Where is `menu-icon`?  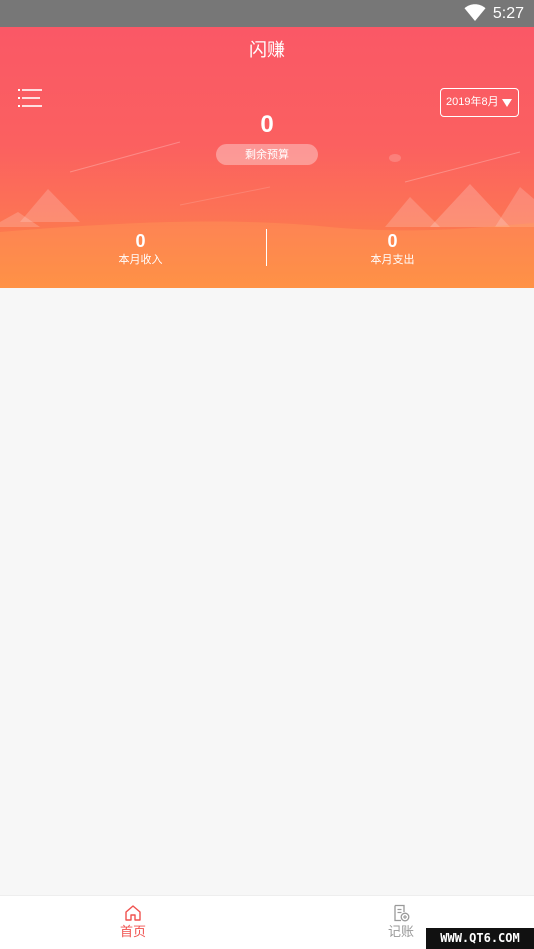 menu-icon is located at coordinates (30, 98).